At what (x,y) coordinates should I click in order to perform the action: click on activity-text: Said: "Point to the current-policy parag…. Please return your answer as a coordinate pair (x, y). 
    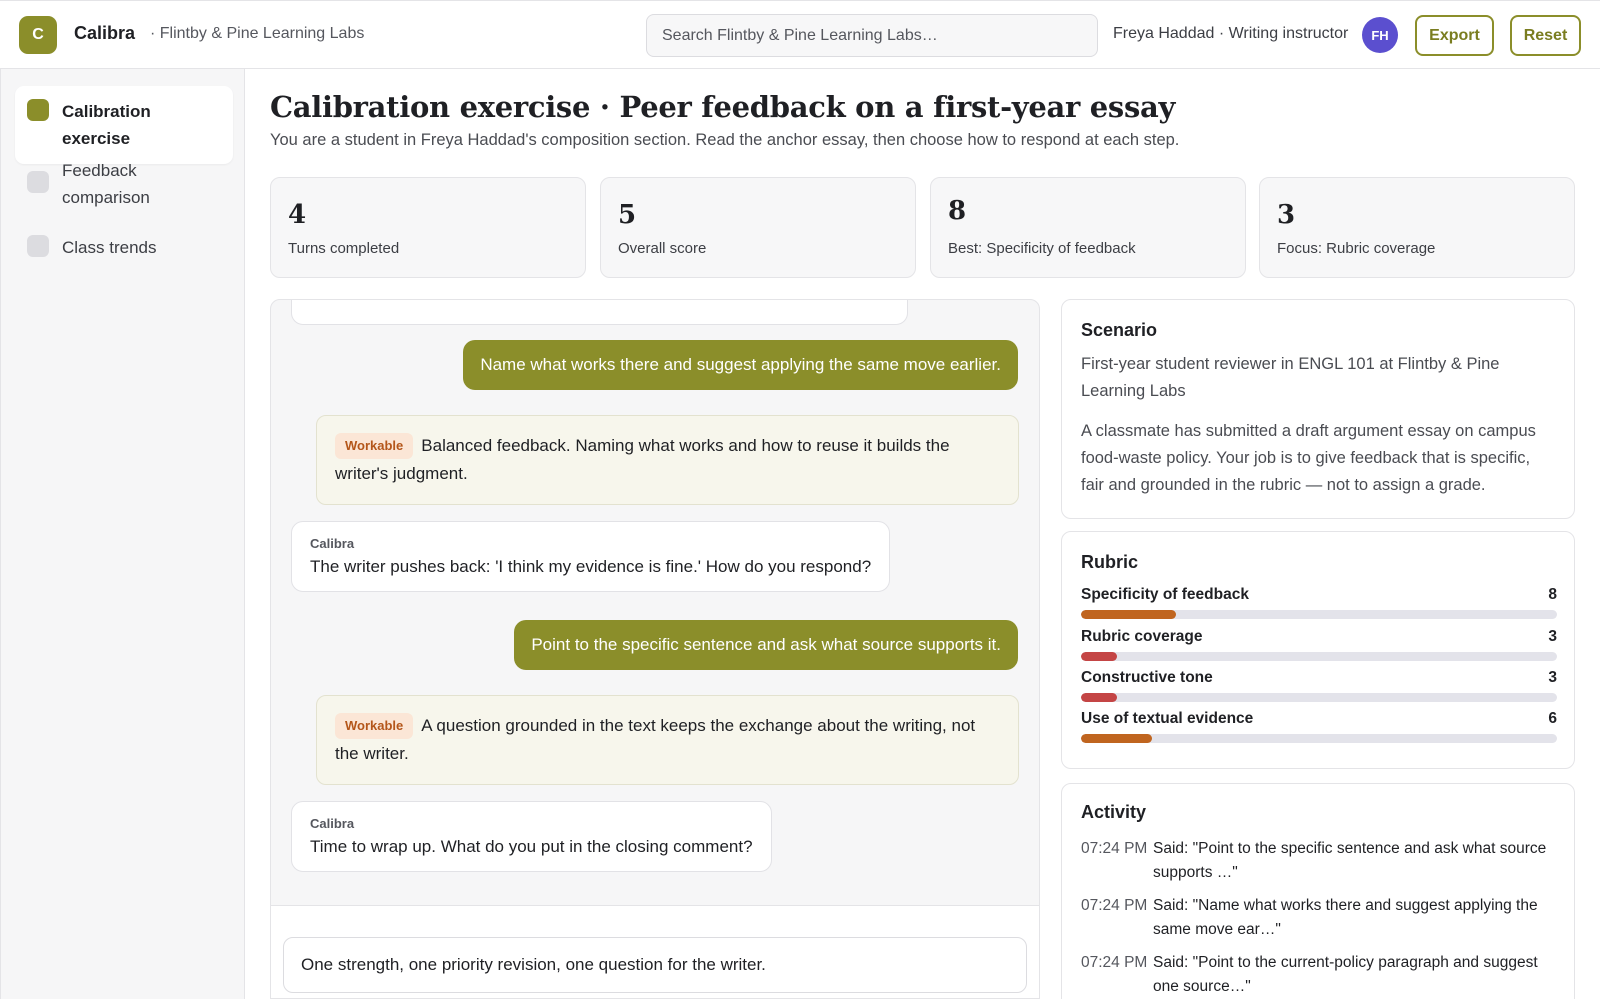
    Looking at the image, I should click on (1345, 974).